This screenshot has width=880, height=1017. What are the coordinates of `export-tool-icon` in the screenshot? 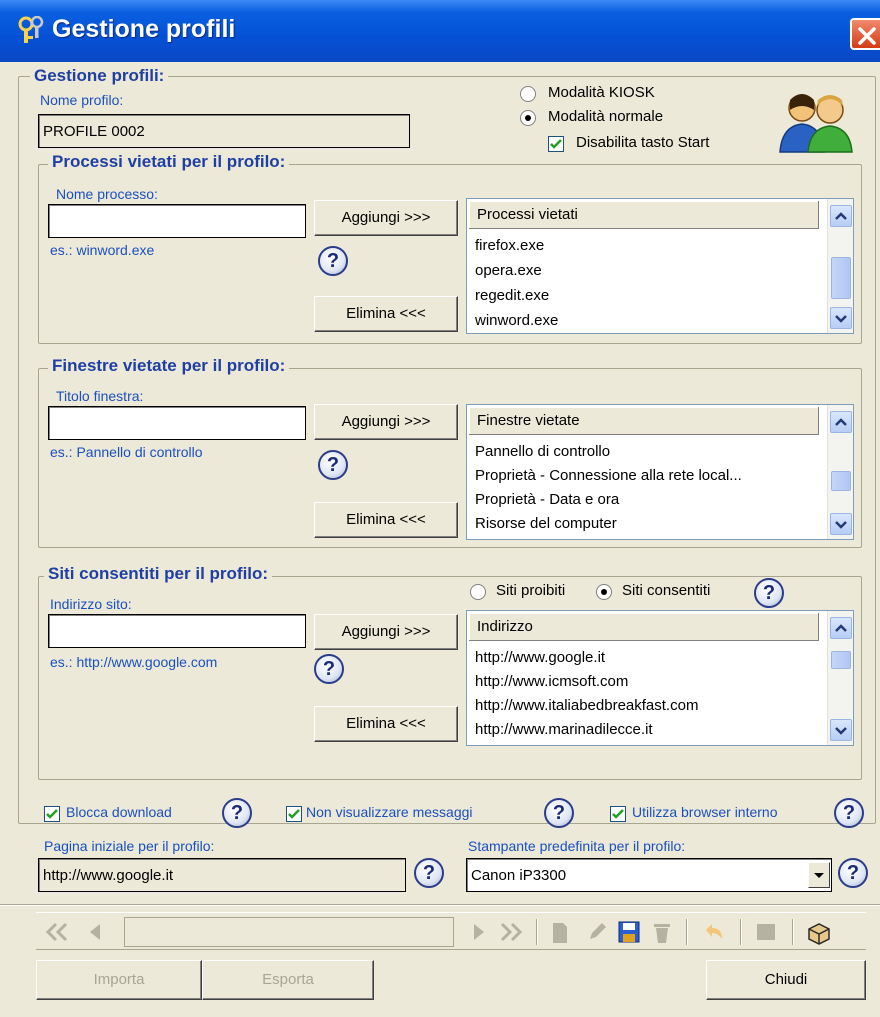 It's located at (819, 933).